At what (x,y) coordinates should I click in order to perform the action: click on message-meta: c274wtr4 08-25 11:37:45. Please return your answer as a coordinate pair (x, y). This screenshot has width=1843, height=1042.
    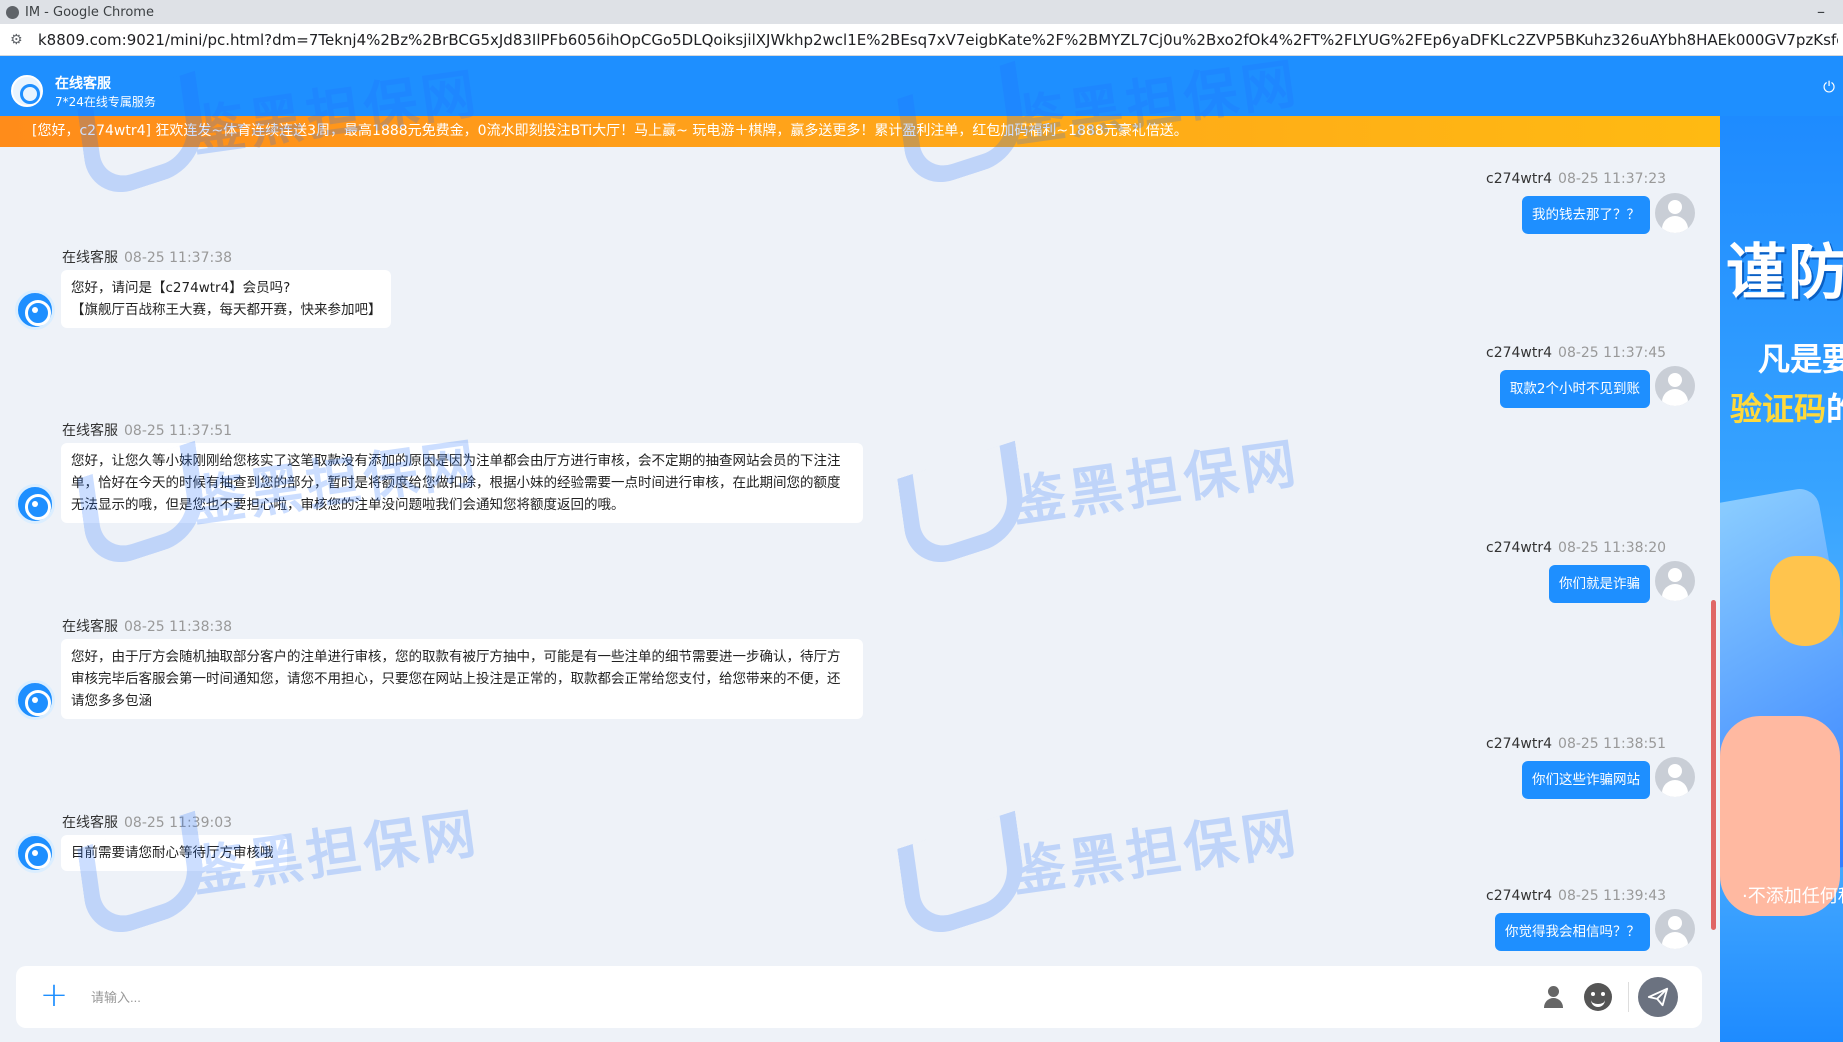
    Looking at the image, I should click on (1576, 353).